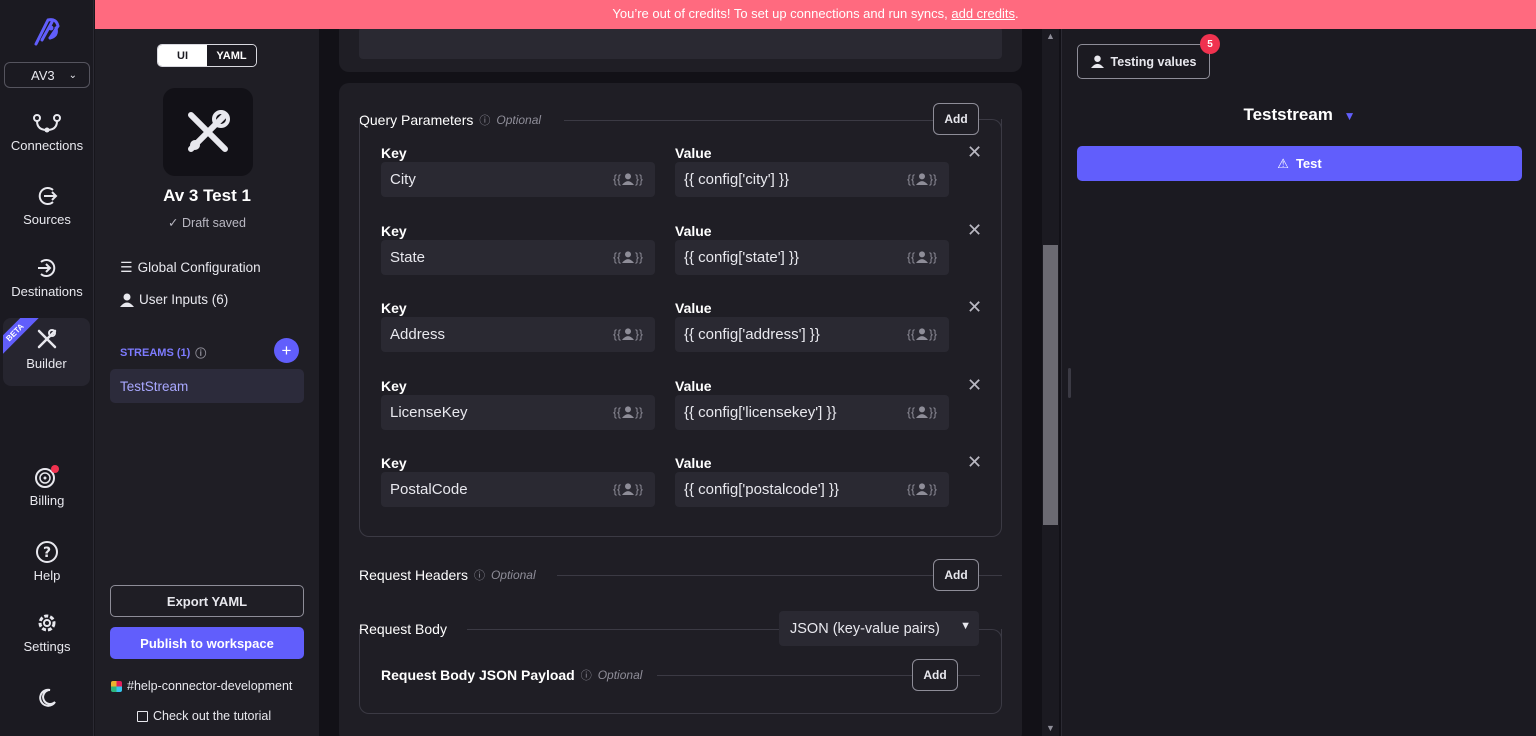 The image size is (1536, 736). What do you see at coordinates (1288, 114) in the screenshot?
I see `stream-name: Teststream` at bounding box center [1288, 114].